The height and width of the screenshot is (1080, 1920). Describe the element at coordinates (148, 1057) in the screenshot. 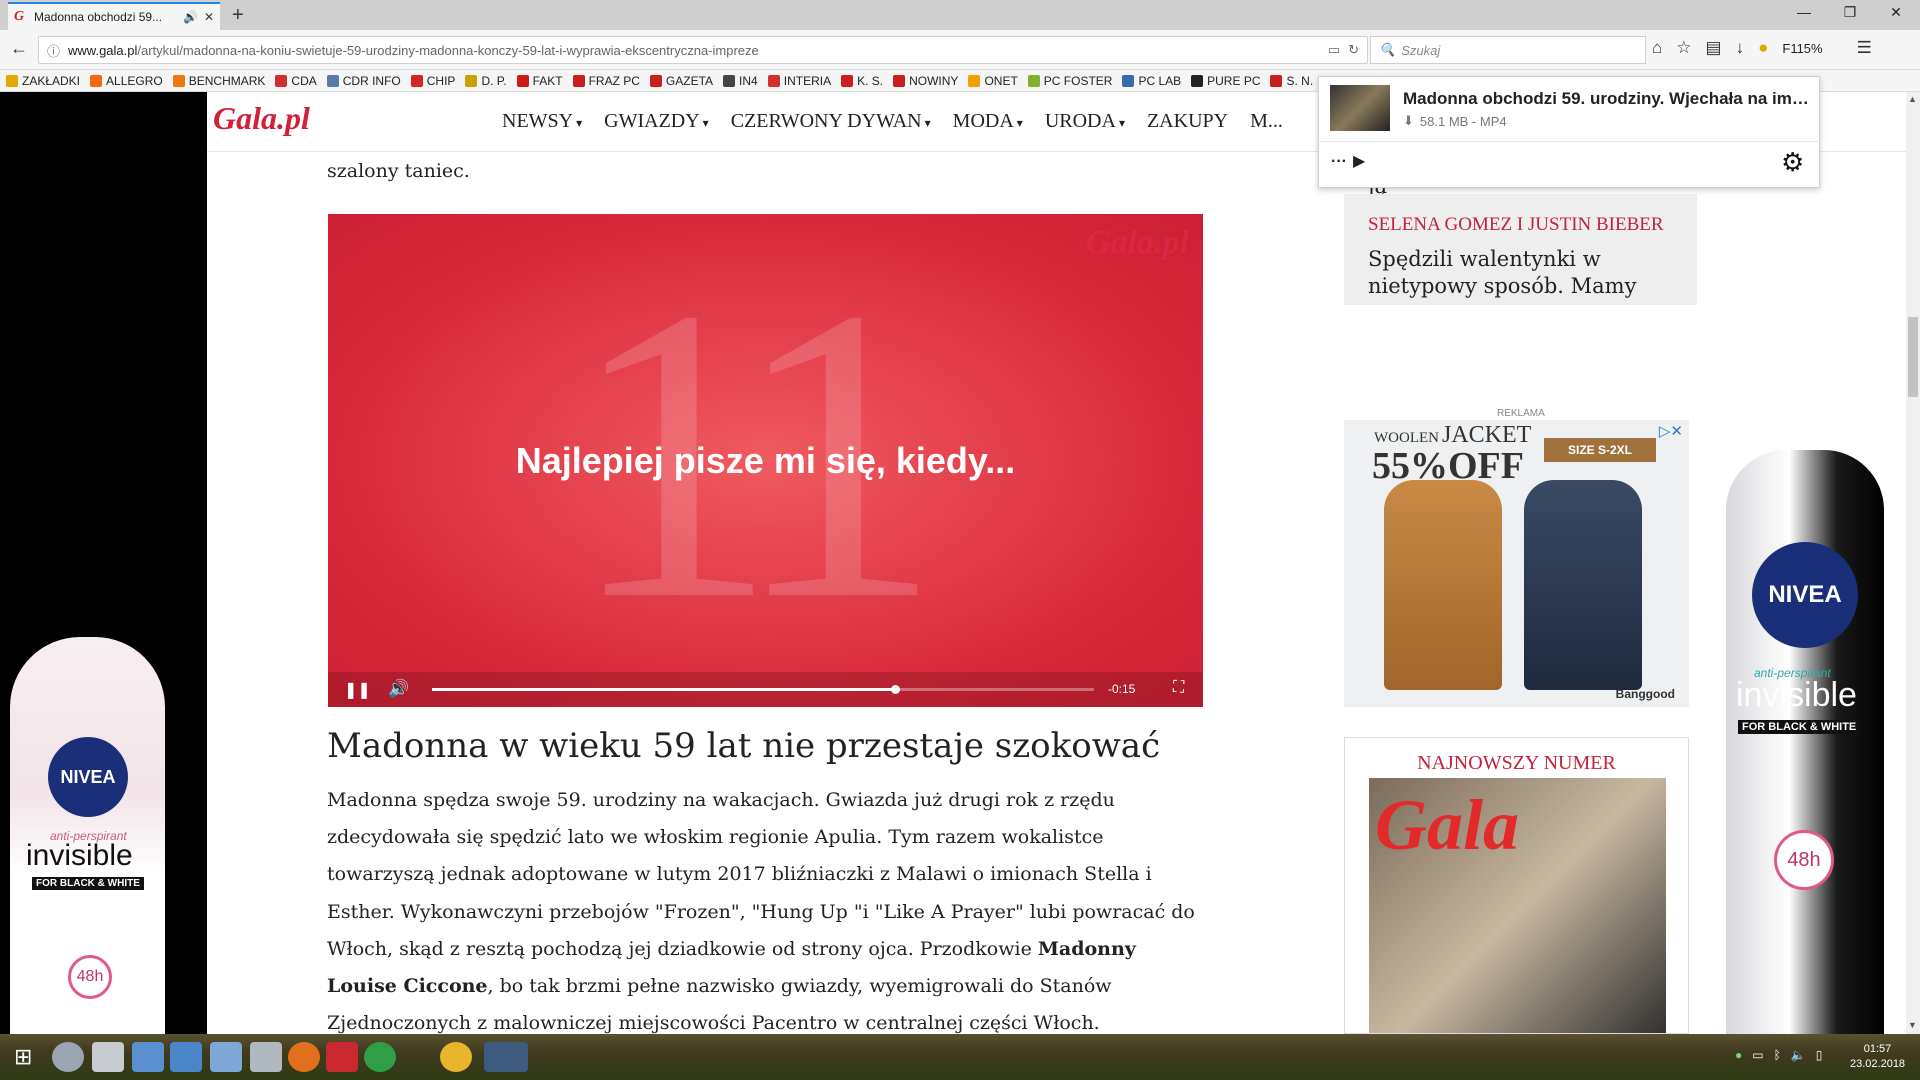

I see `sd-card-icon` at that location.